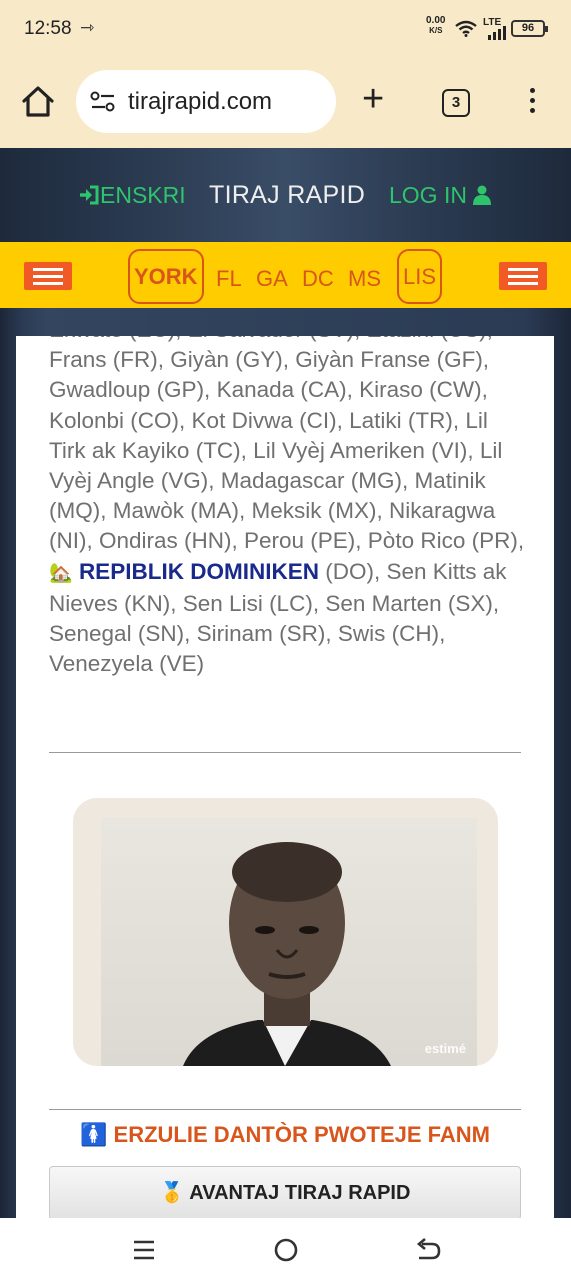  What do you see at coordinates (87, 27) in the screenshot?
I see `notification-icon: ⇾` at bounding box center [87, 27].